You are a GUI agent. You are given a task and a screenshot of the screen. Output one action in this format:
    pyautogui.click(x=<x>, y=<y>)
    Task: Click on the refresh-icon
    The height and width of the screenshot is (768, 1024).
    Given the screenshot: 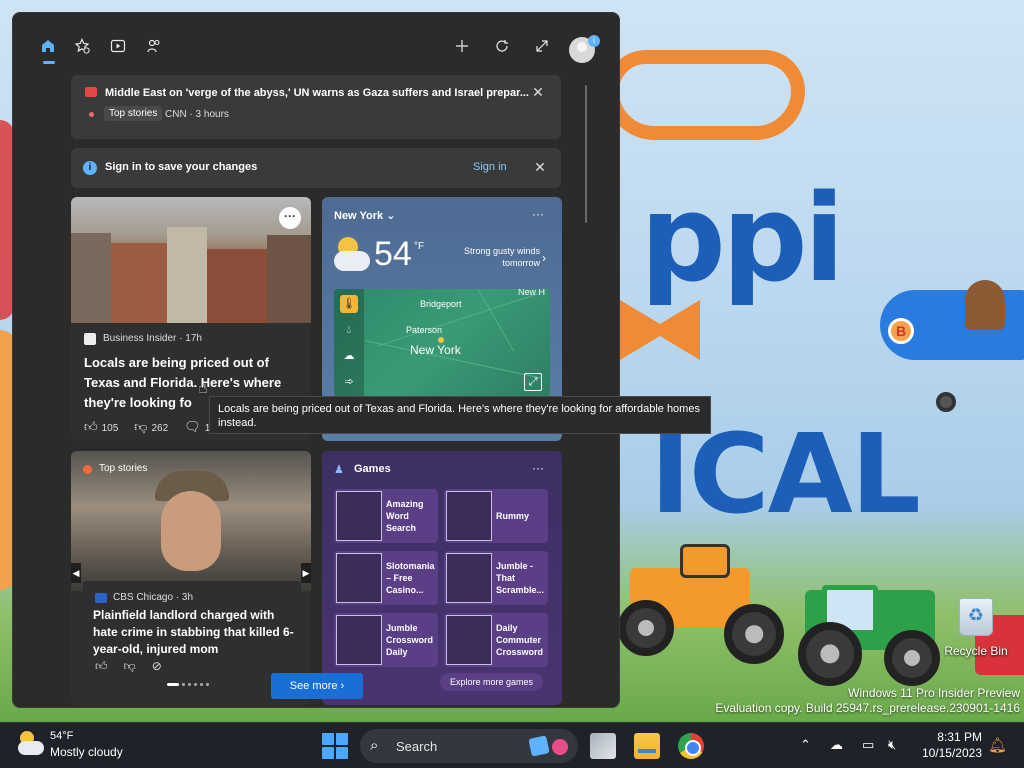 What is the action you would take?
    pyautogui.click(x=502, y=46)
    